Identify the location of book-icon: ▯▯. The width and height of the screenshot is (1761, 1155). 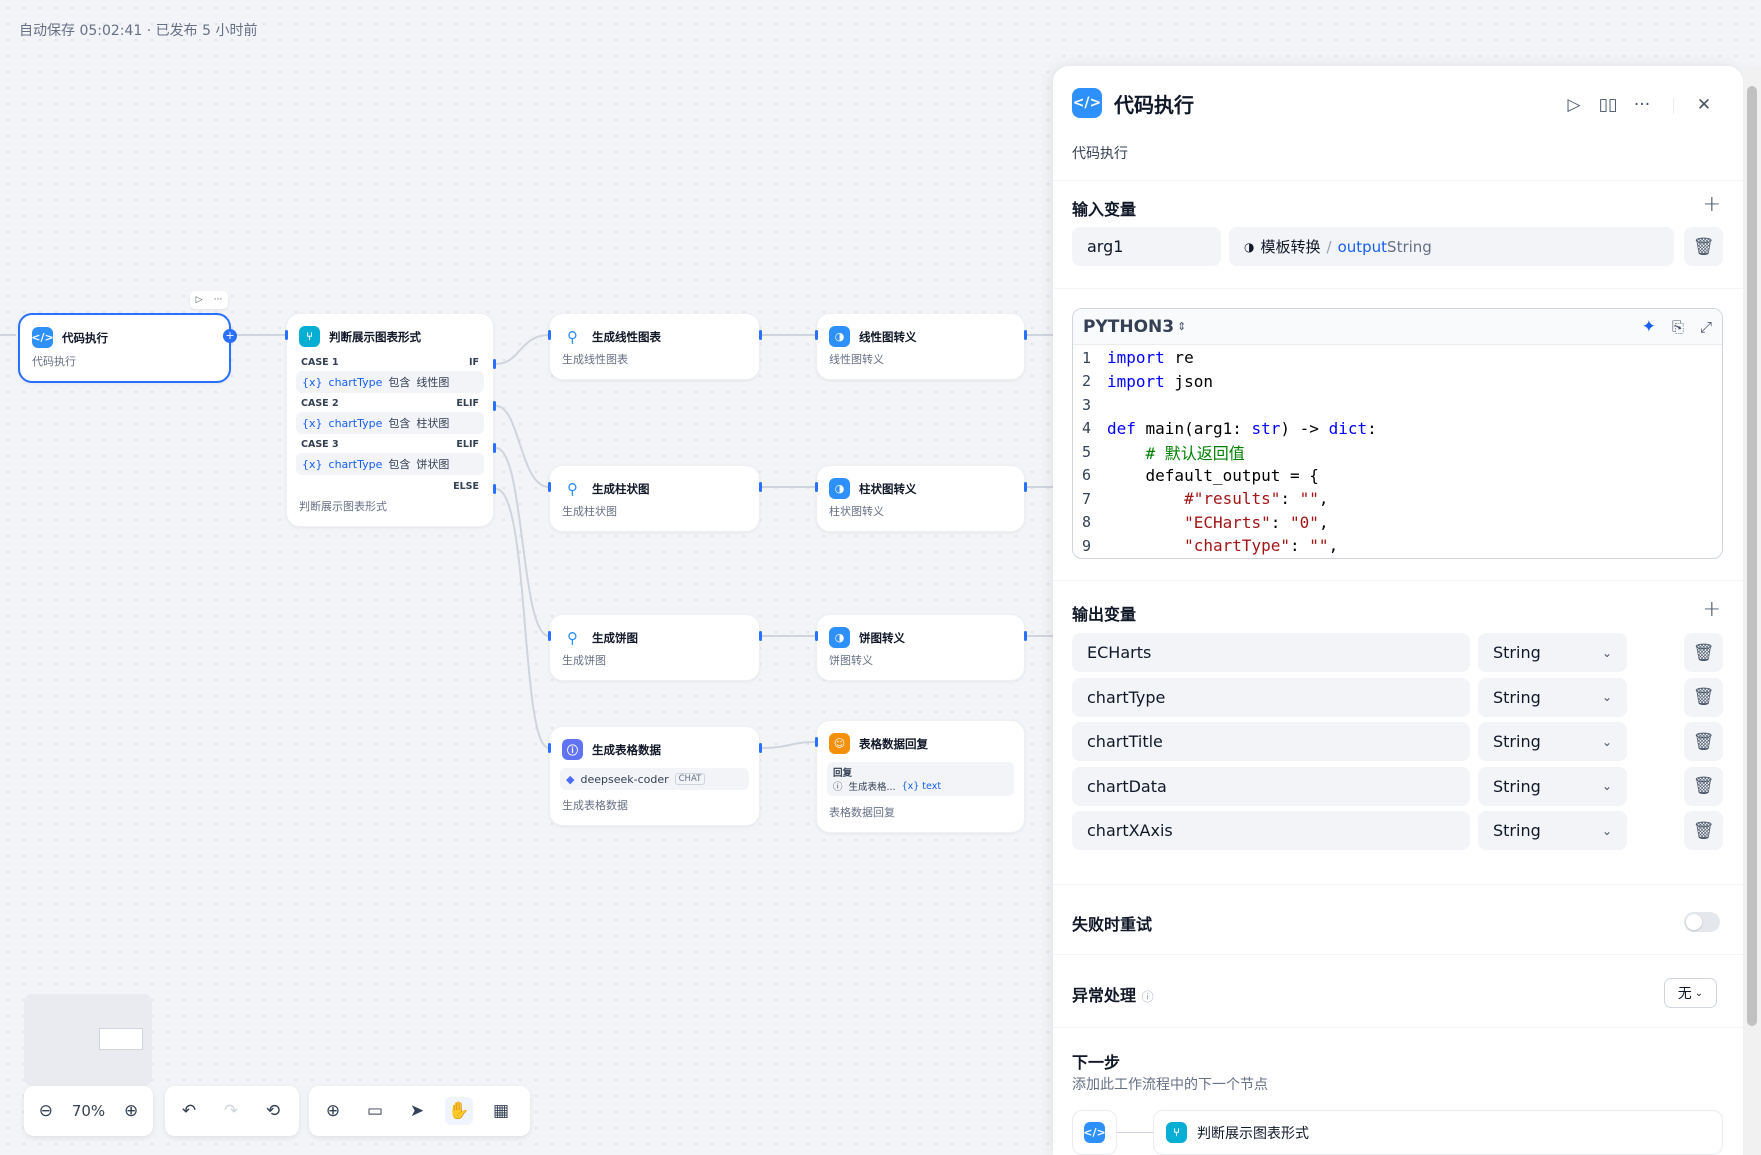
(1608, 105).